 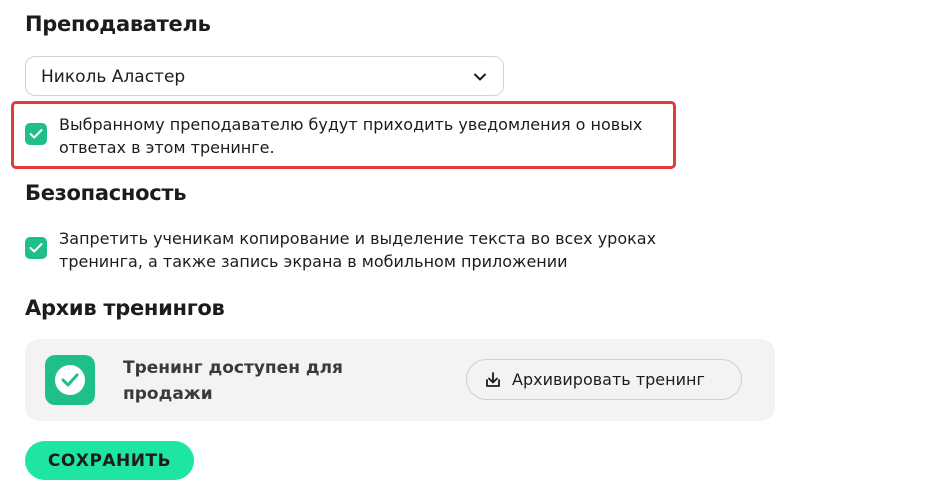 I want to click on chevron-down-icon, so click(x=480, y=77).